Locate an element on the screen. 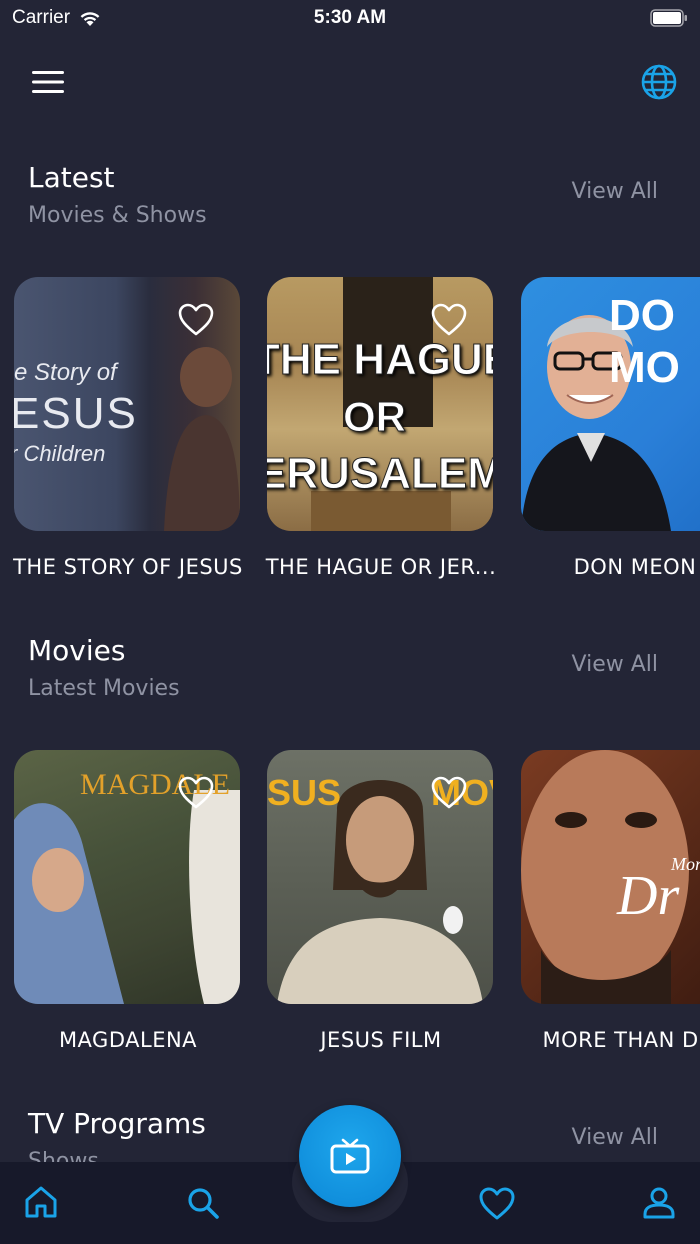 This screenshot has width=700, height=1244. status-time: 5:30 AM is located at coordinates (350, 17).